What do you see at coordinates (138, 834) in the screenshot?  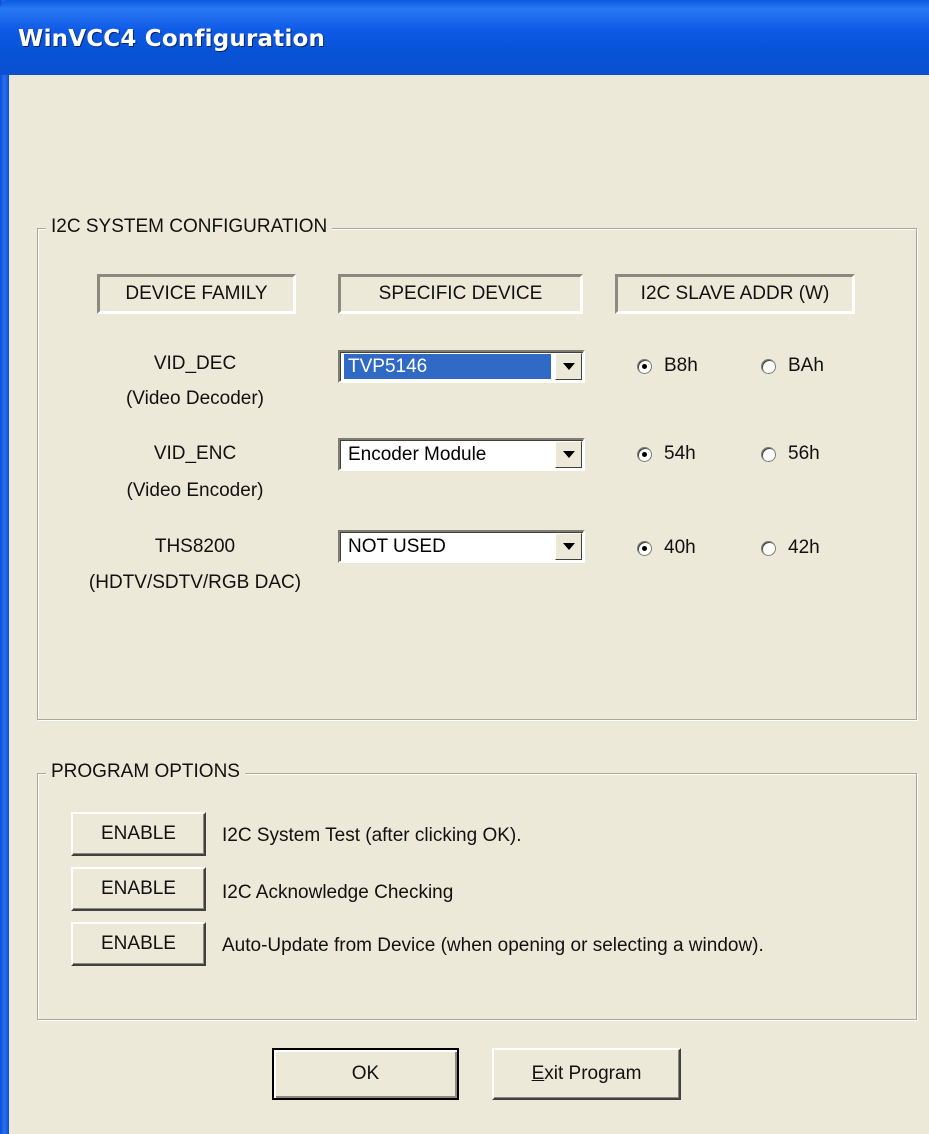 I see `enable-system-test-button: ENABLE` at bounding box center [138, 834].